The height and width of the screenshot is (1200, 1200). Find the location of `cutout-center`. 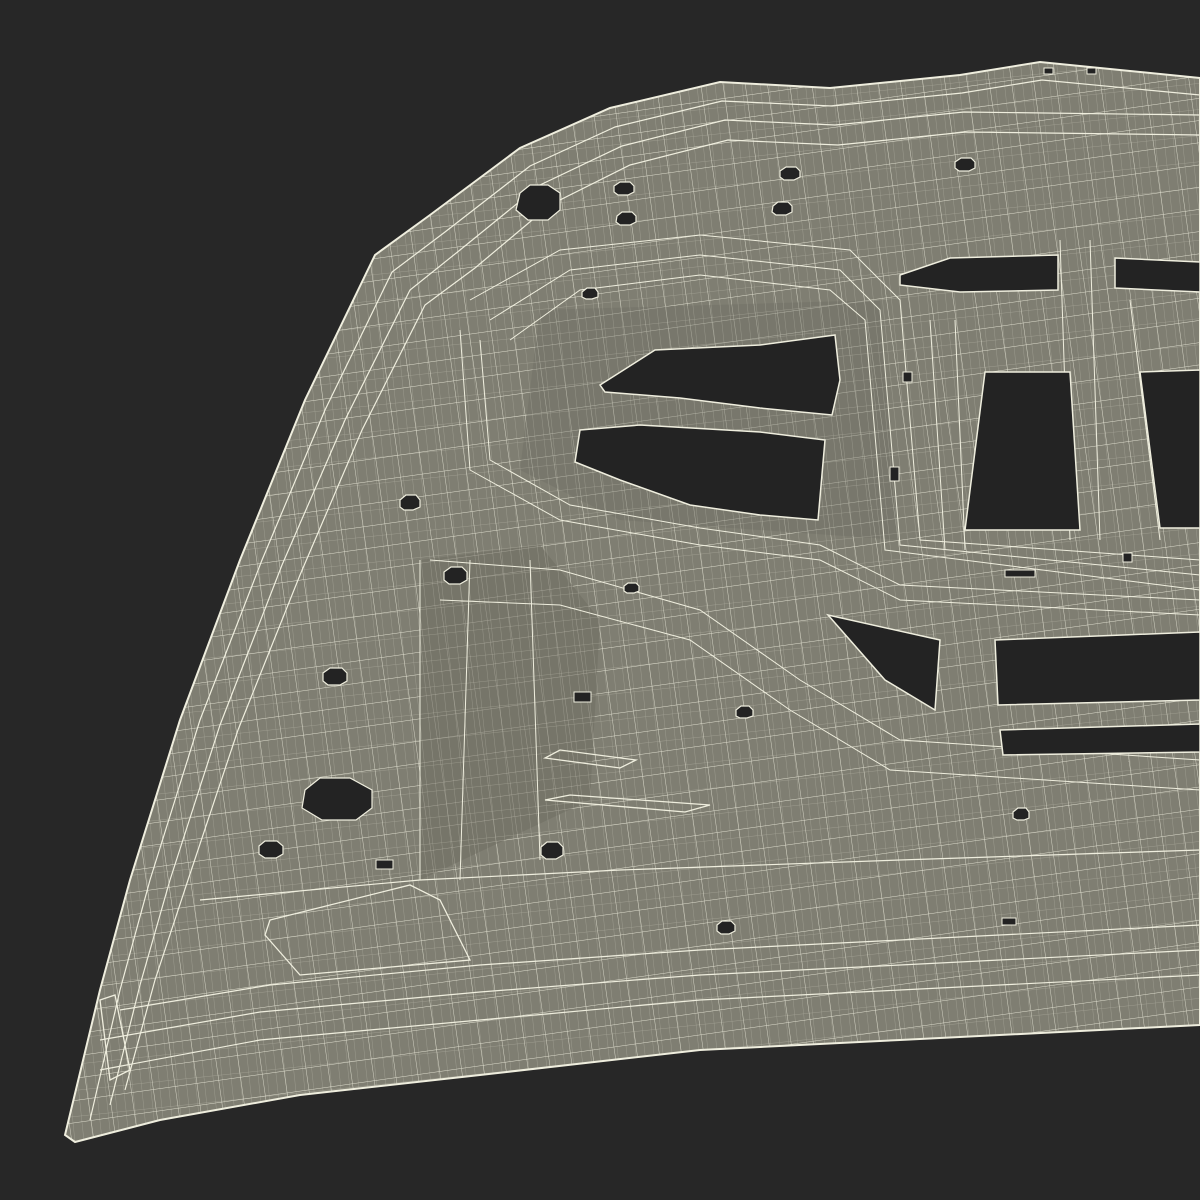

cutout-center is located at coordinates (1022, 451).